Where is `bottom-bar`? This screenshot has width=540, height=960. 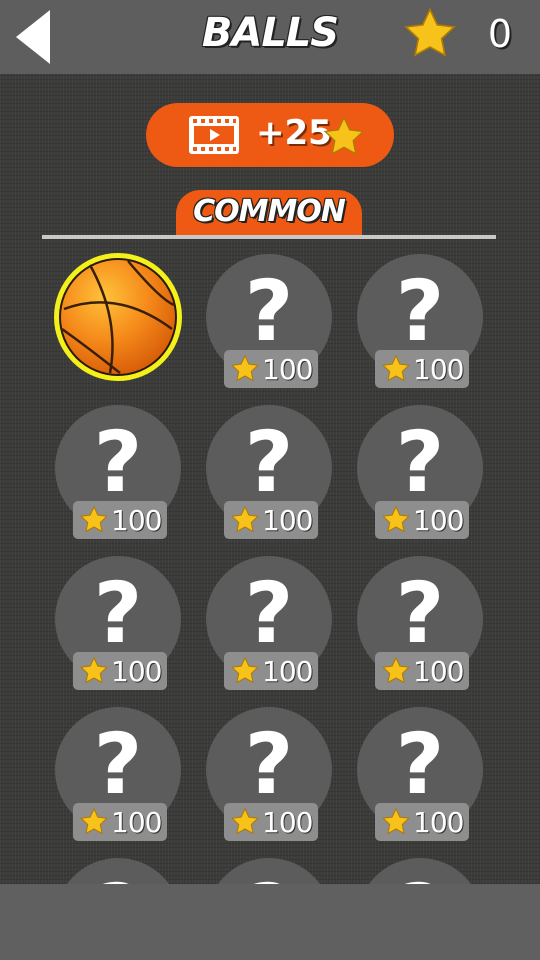
bottom-bar is located at coordinates (270, 922).